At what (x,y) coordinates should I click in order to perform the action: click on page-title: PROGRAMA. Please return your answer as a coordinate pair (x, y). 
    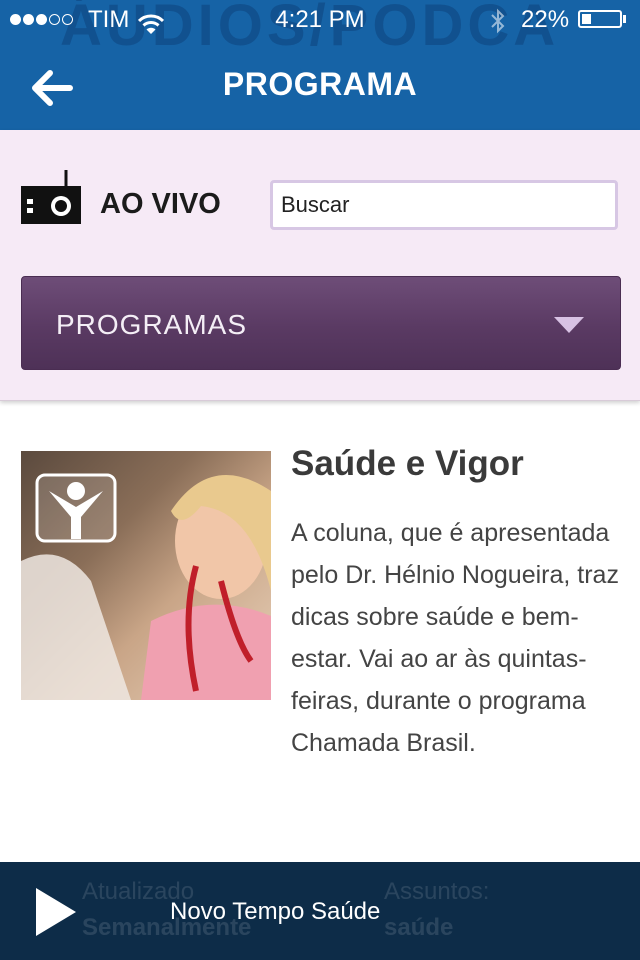
    Looking at the image, I should click on (320, 84).